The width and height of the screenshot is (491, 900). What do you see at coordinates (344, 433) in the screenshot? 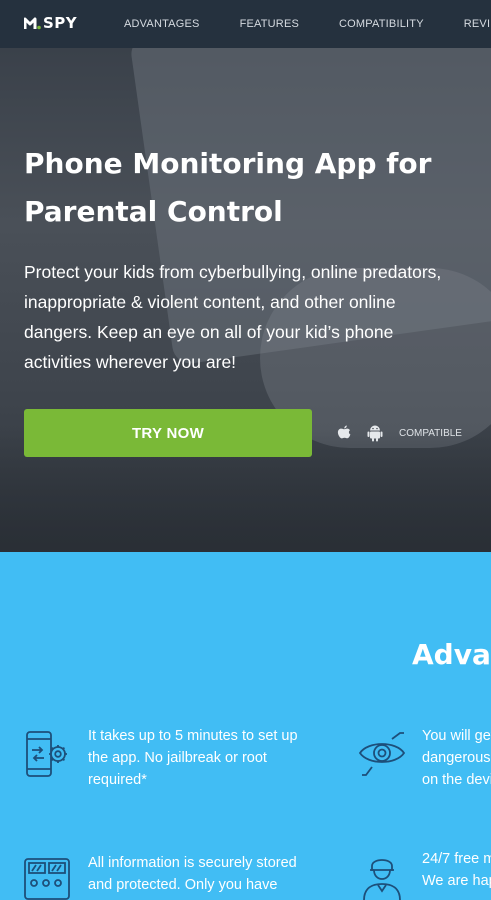
I see `apple-icon` at bounding box center [344, 433].